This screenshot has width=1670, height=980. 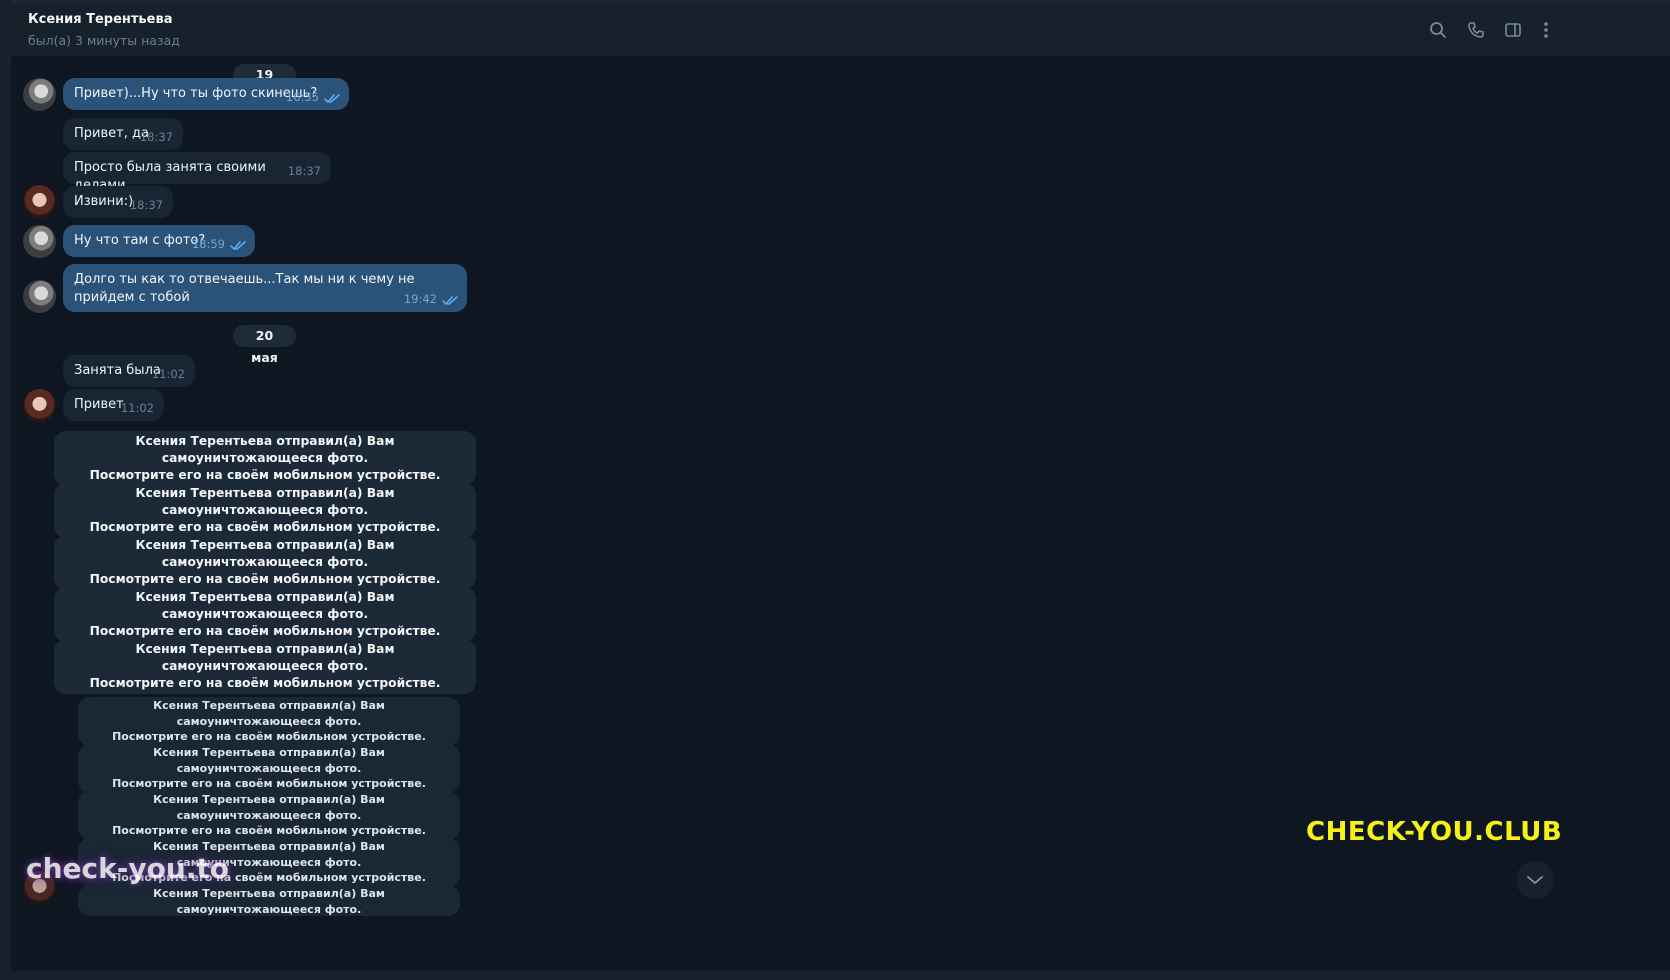 What do you see at coordinates (117, 370) in the screenshot?
I see `message-text: Занята была` at bounding box center [117, 370].